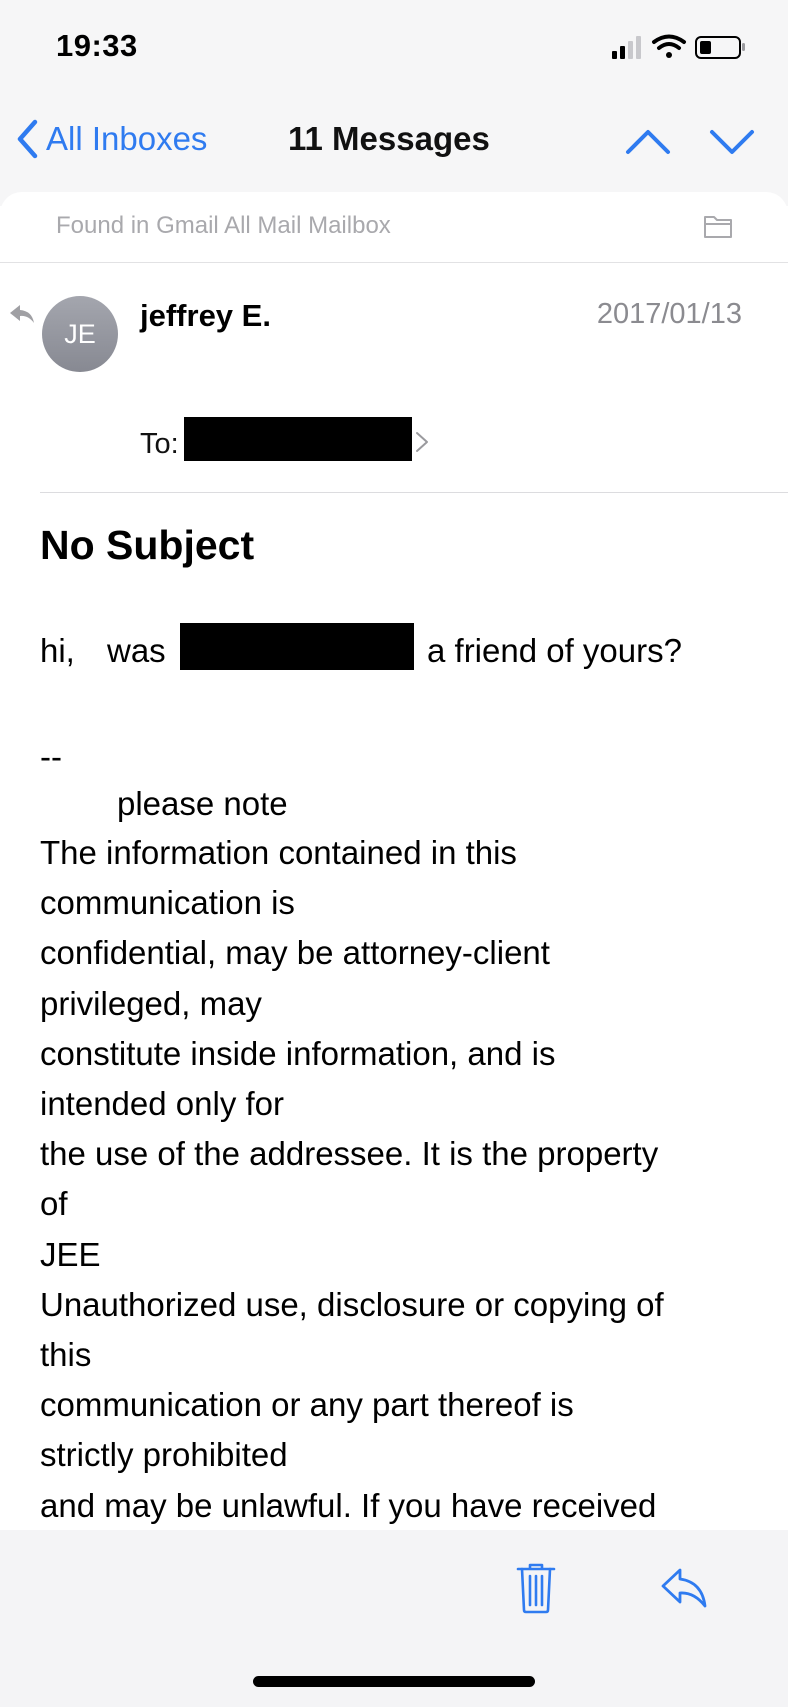  I want to click on back-button: All Inboxes, so click(111, 139).